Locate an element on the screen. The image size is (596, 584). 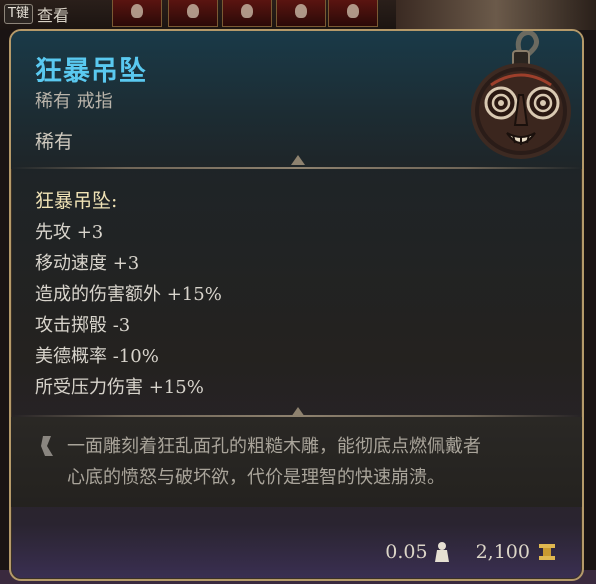
item-price: 2,100 is located at coordinates (502, 552).